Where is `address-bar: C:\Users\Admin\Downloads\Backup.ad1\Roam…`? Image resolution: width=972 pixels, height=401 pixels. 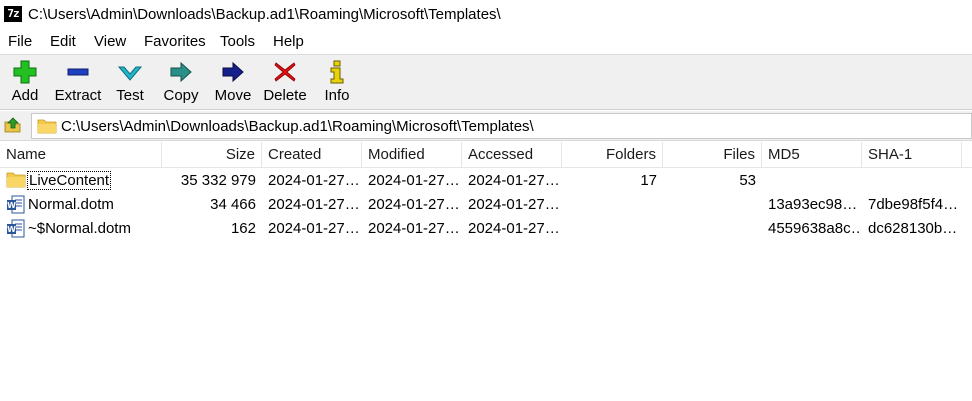 address-bar: C:\Users\Admin\Downloads\Backup.ad1\Roam… is located at coordinates (501, 126).